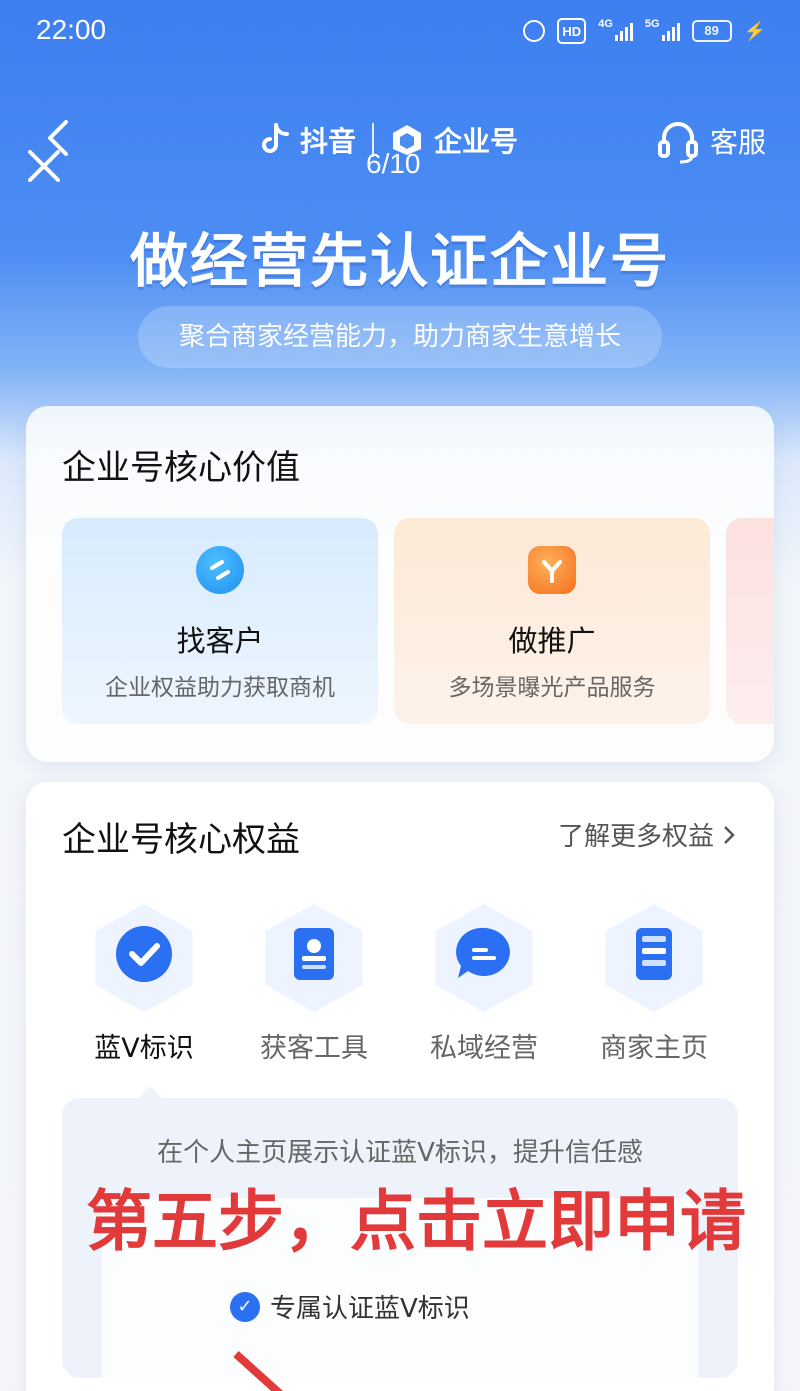  Describe the element at coordinates (220, 570) in the screenshot. I see `customer-icon` at that location.